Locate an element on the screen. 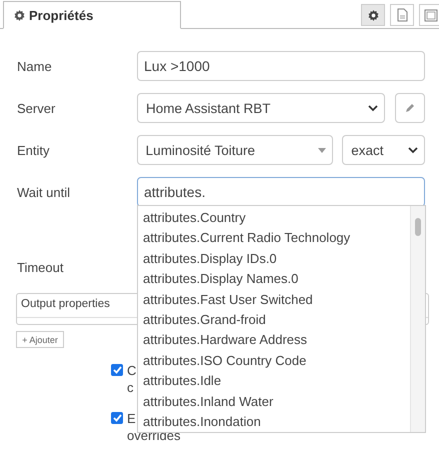  frame-button is located at coordinates (429, 15).